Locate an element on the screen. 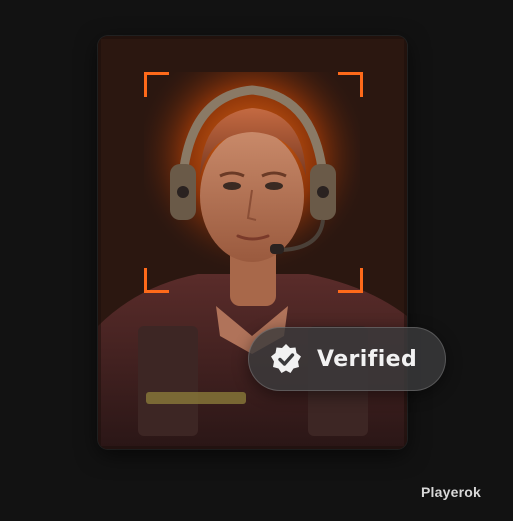 The height and width of the screenshot is (521, 513). focus-frame-corner-bottom-right is located at coordinates (350, 280).